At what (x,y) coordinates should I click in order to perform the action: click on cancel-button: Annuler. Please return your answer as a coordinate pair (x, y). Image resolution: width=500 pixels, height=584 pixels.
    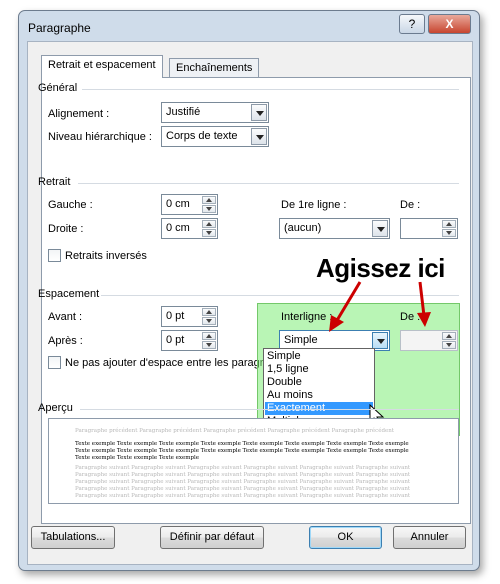
    Looking at the image, I should click on (429, 537).